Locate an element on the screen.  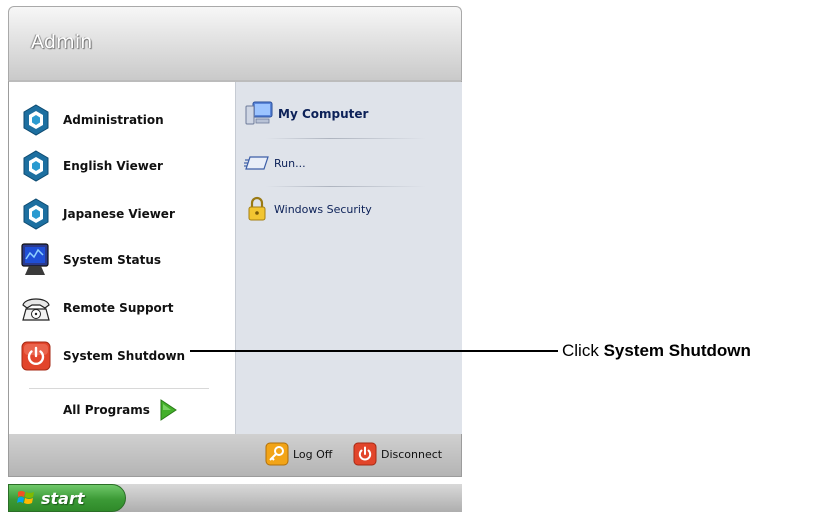
menu-item-label: System Status is located at coordinates (112, 260).